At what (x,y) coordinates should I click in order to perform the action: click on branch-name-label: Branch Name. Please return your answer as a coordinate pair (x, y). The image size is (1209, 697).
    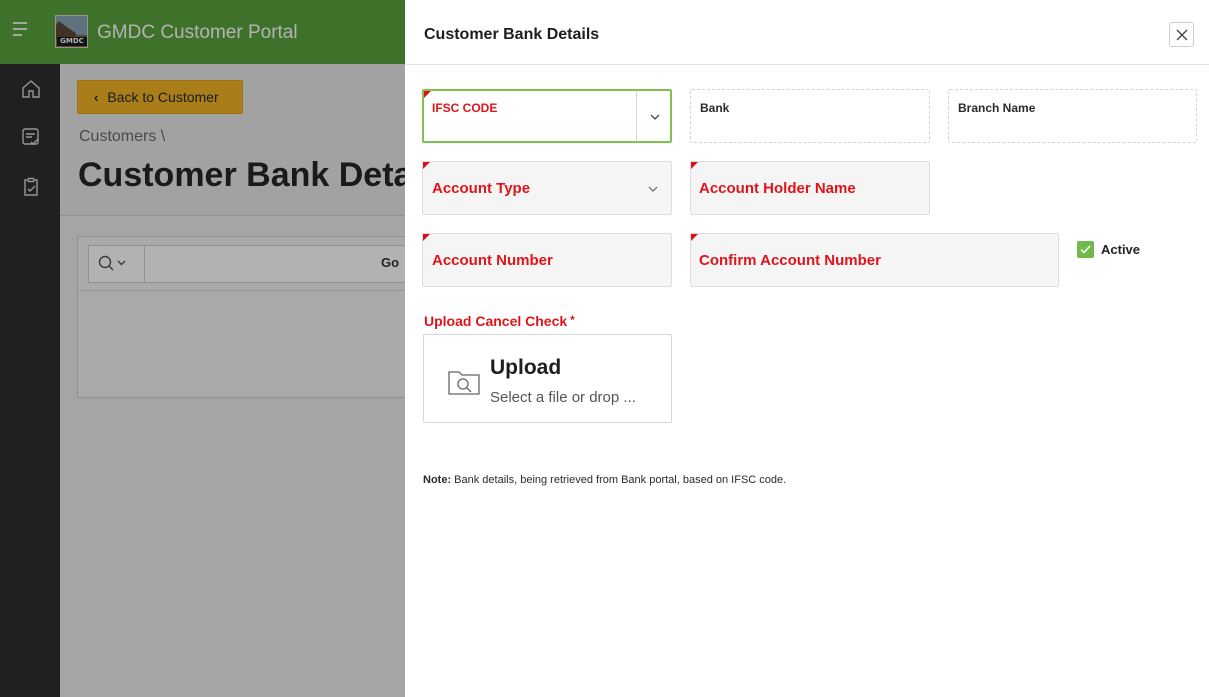
    Looking at the image, I should click on (997, 108).